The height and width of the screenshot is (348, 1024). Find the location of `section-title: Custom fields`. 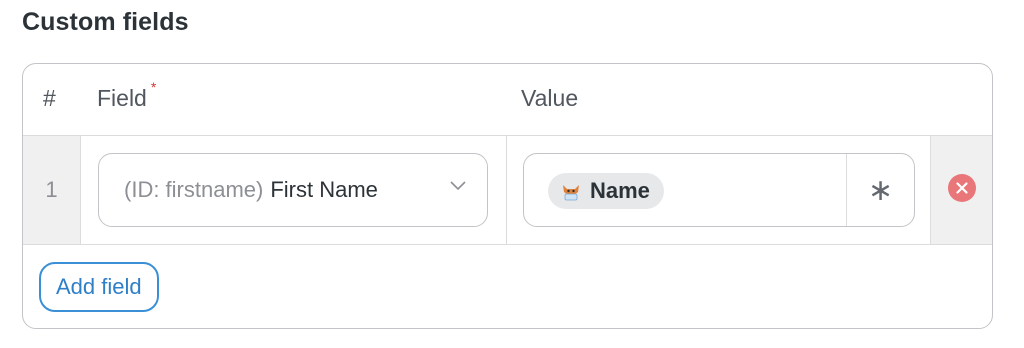

section-title: Custom fields is located at coordinates (105, 22).